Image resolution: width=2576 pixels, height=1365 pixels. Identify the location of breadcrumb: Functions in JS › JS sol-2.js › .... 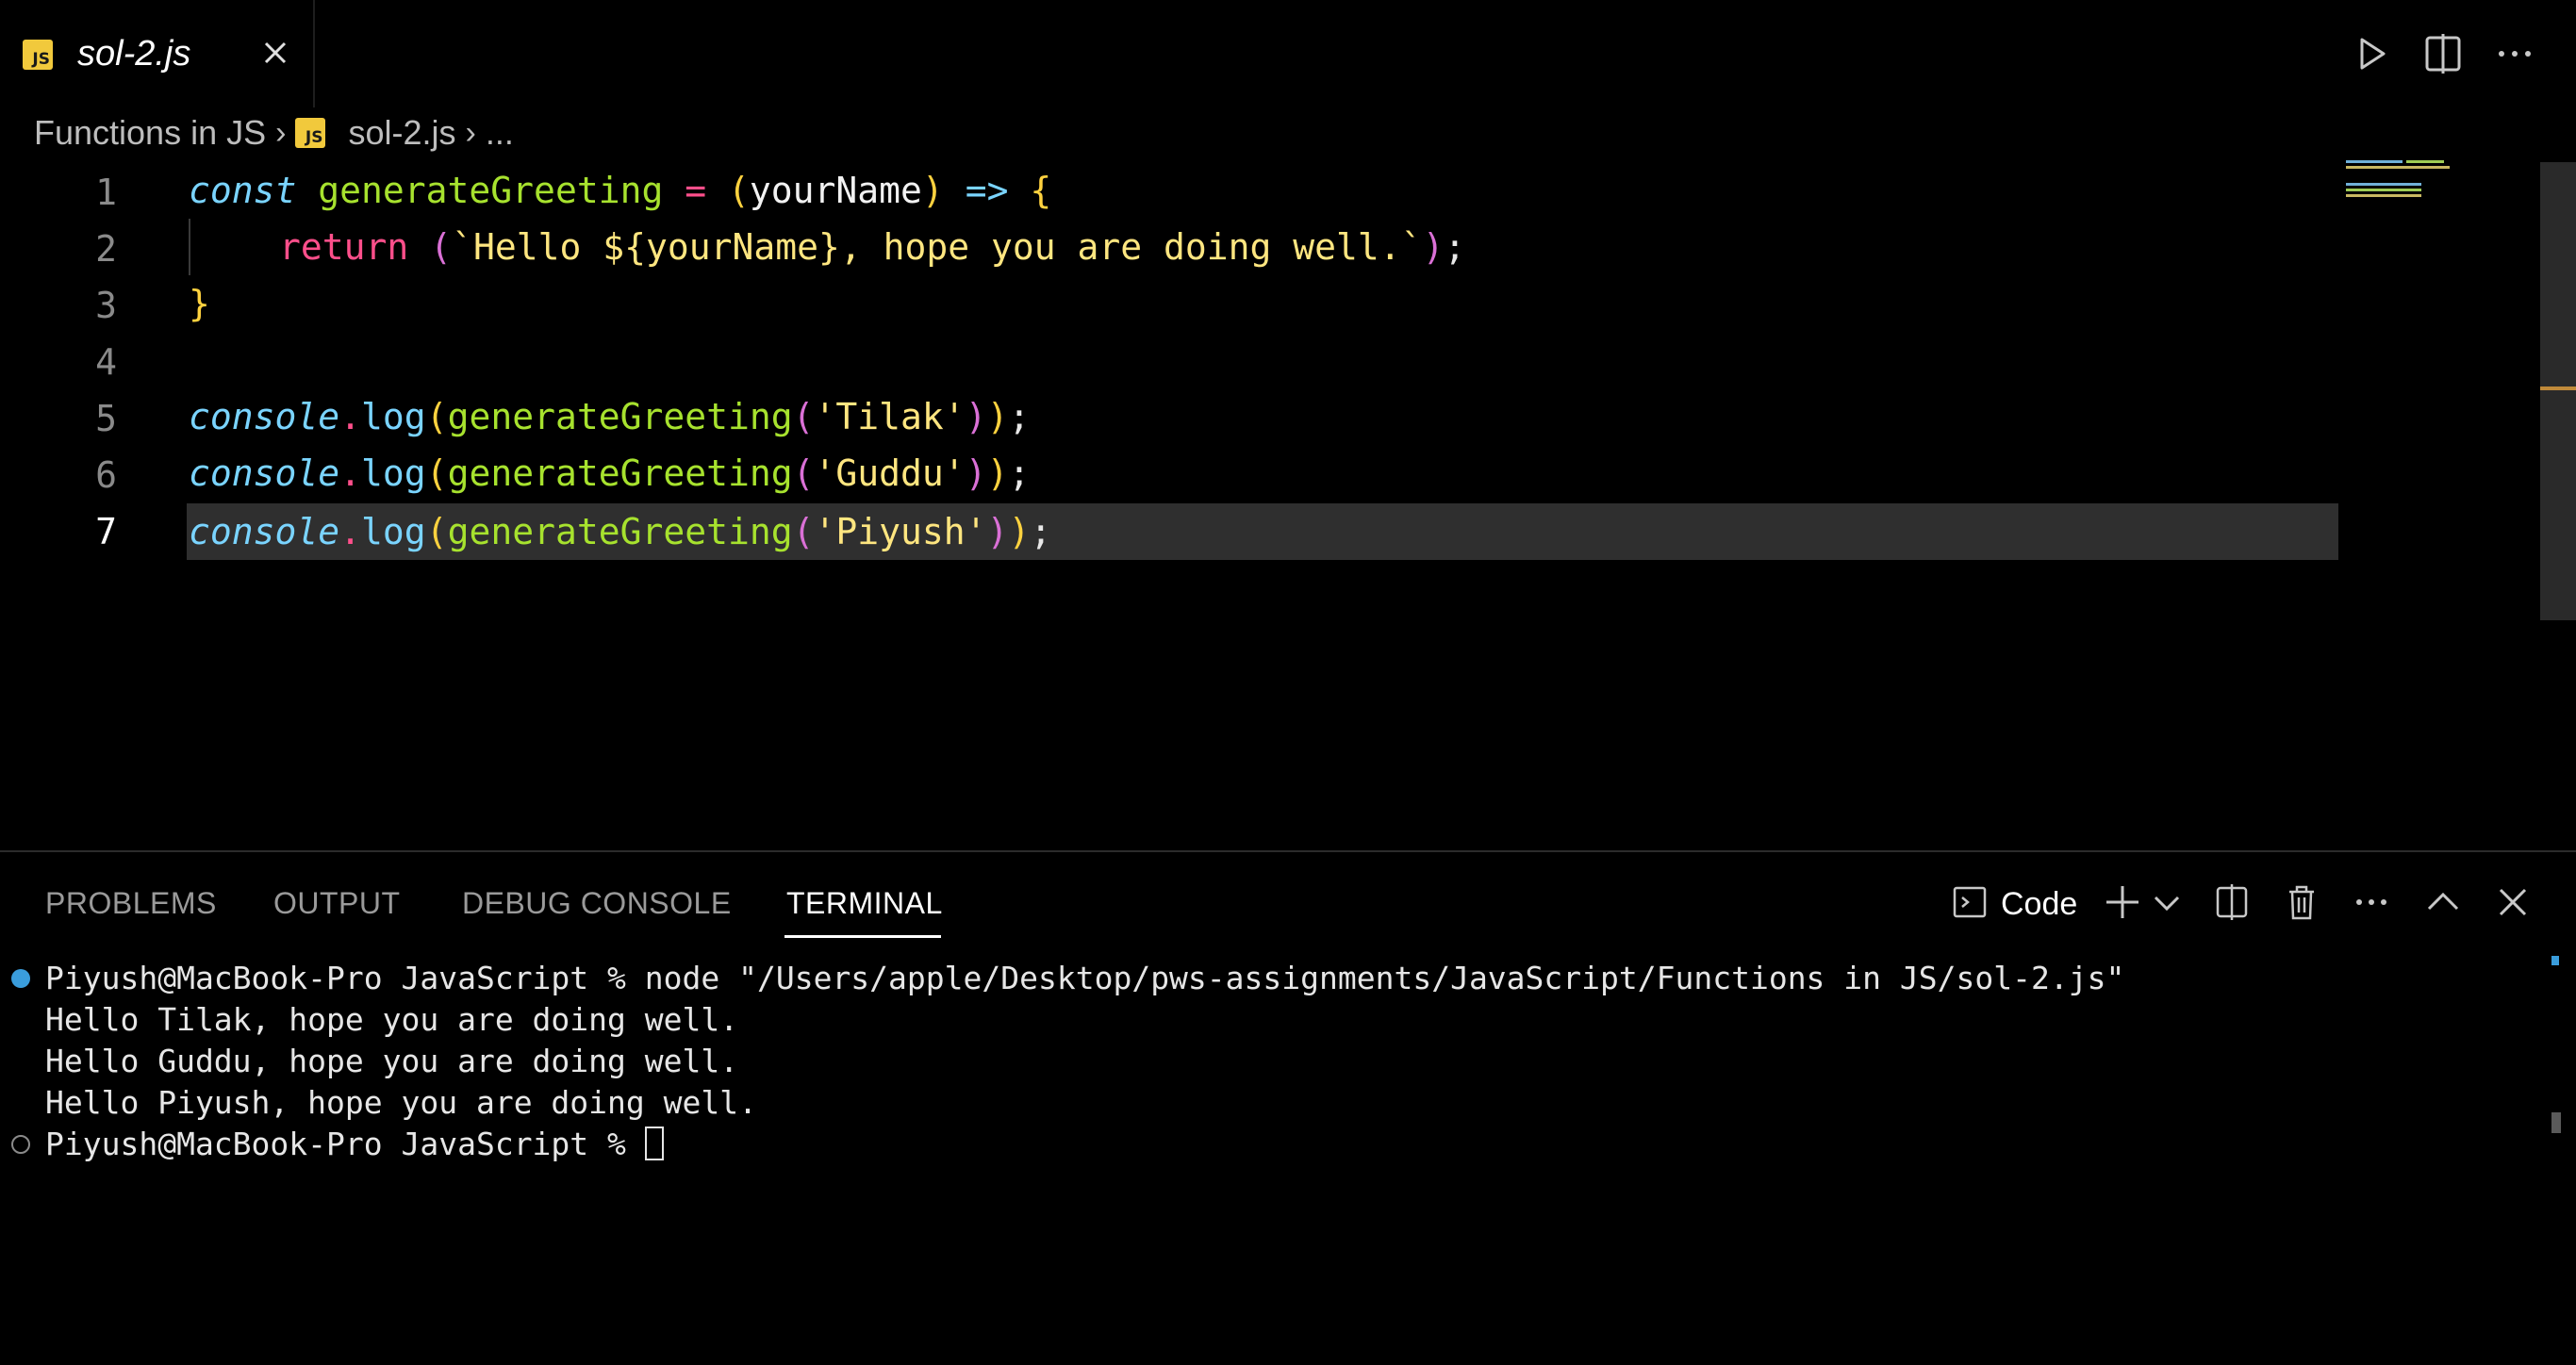
(274, 133).